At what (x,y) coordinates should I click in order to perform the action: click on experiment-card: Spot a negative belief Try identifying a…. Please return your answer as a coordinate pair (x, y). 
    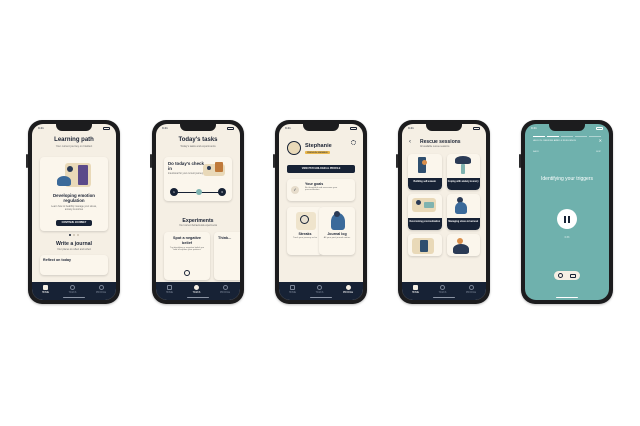
    Looking at the image, I should click on (187, 256).